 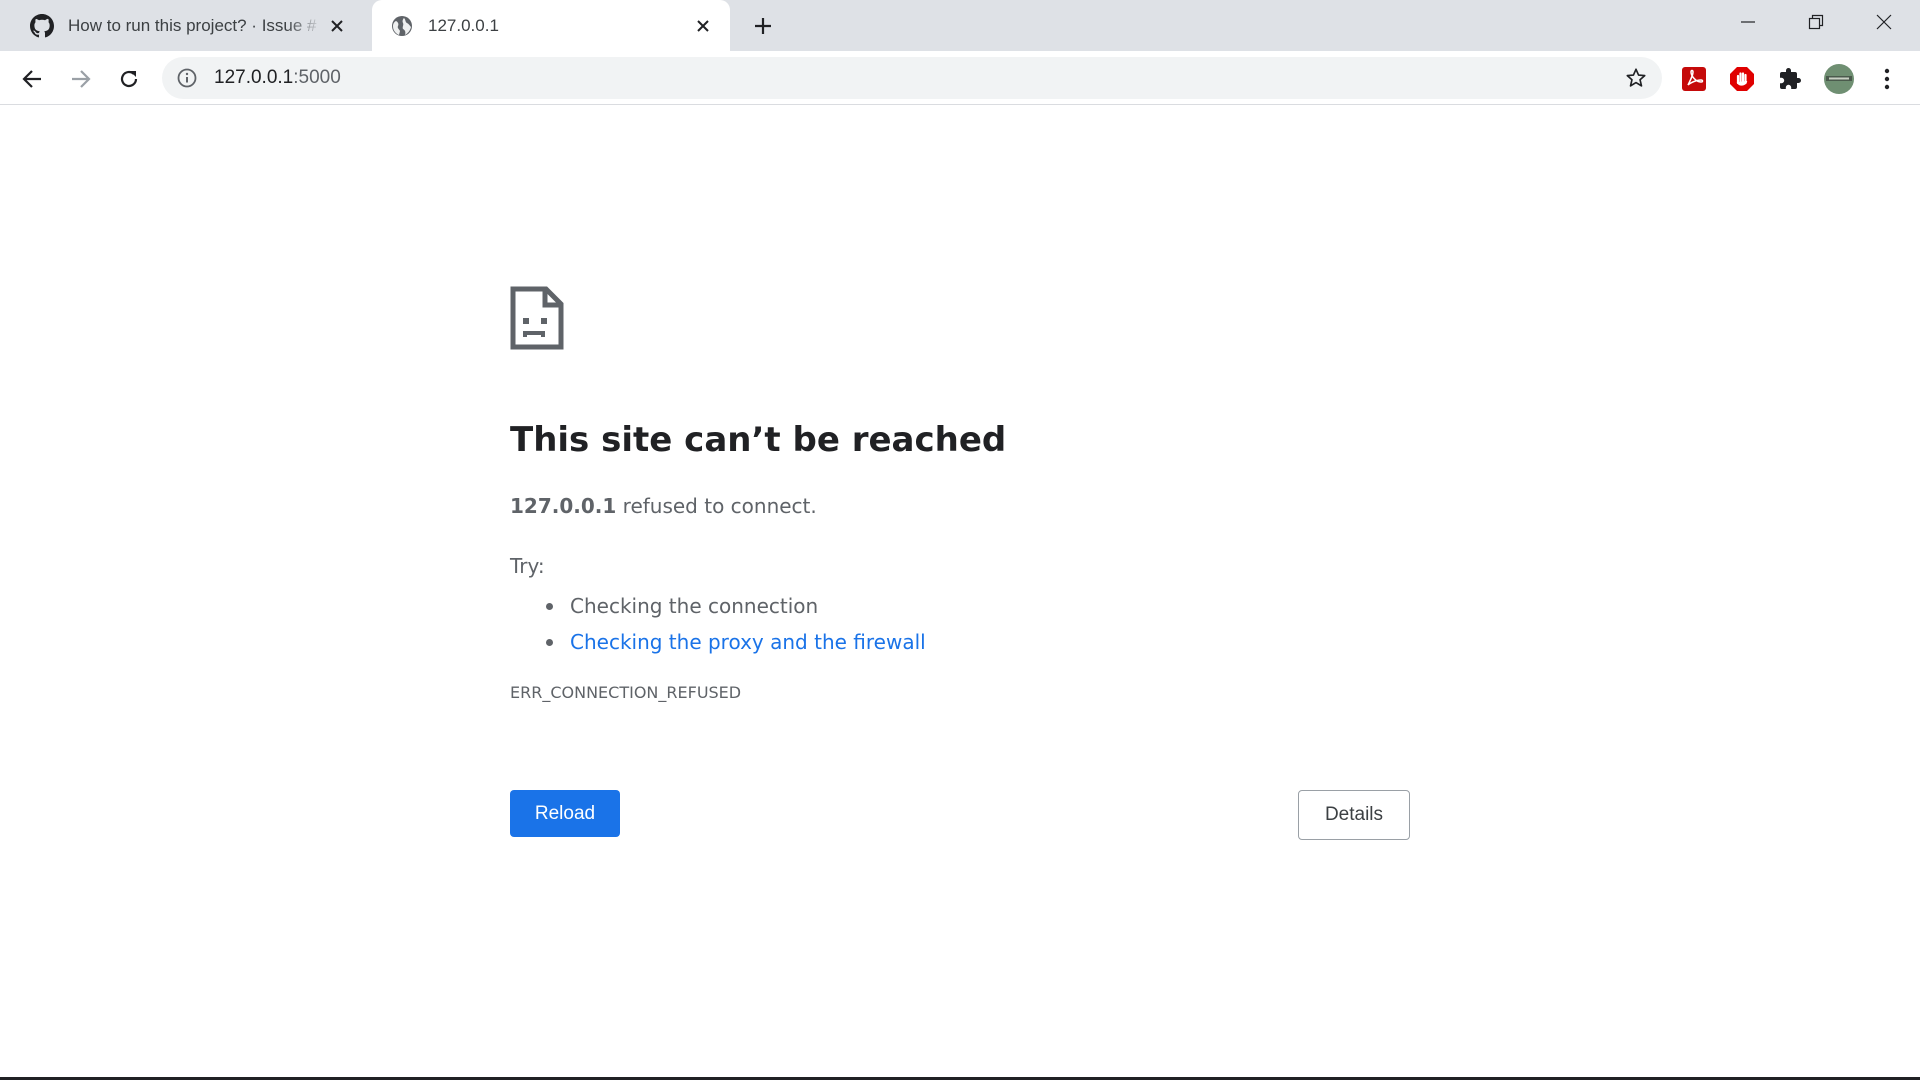 I want to click on error-host: 127.0.0.1, so click(x=563, y=506).